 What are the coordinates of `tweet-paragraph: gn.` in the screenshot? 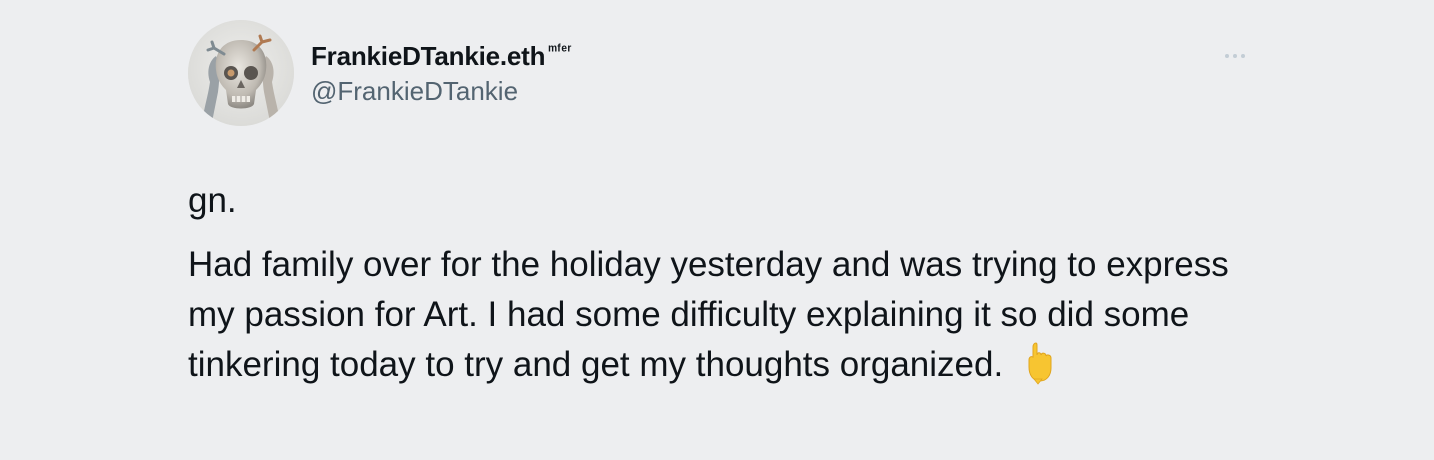 It's located at (212, 200).